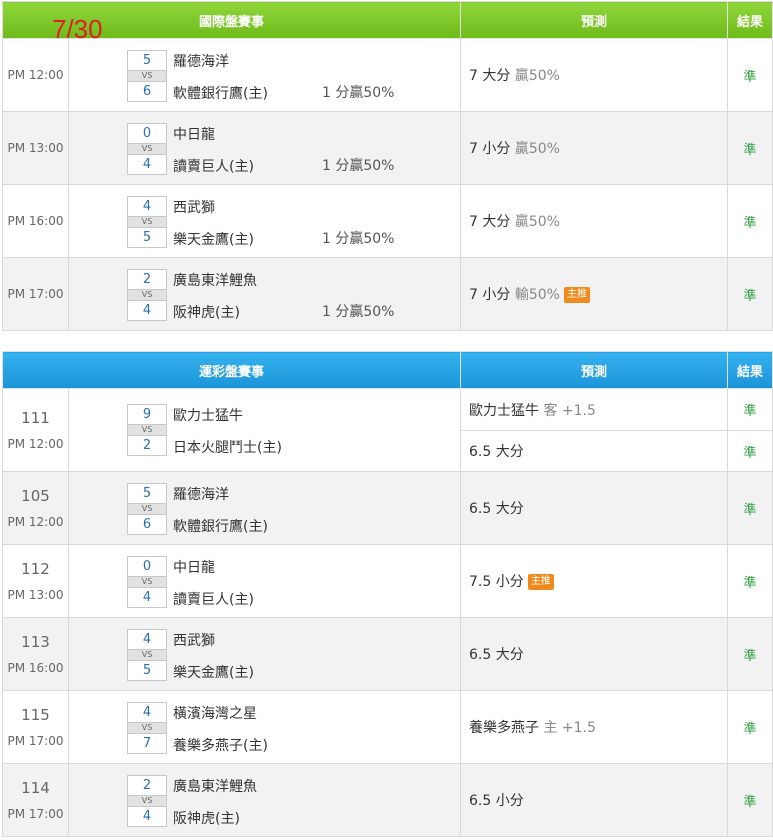 The height and width of the screenshot is (840, 773). I want to click on matchup: 2 VS 4 廣島東洋鯉魚 阪神虎(主), so click(264, 800).